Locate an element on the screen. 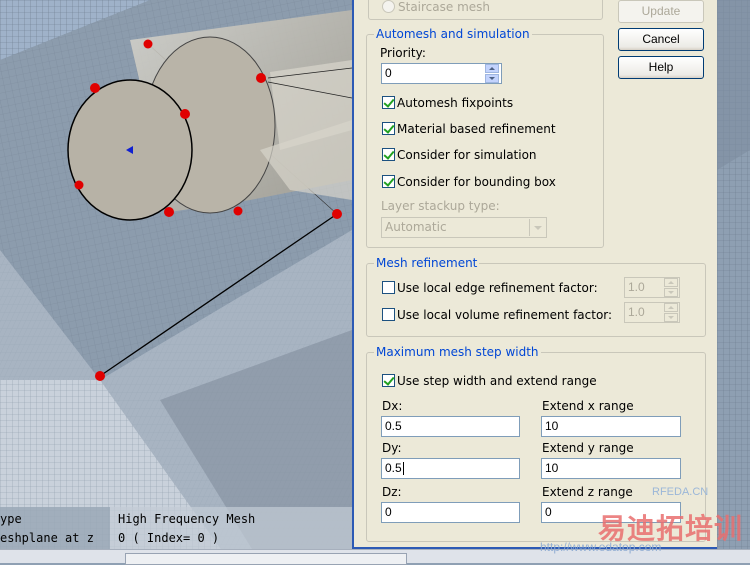  layer-stackup-value: Automatic is located at coordinates (416, 227).